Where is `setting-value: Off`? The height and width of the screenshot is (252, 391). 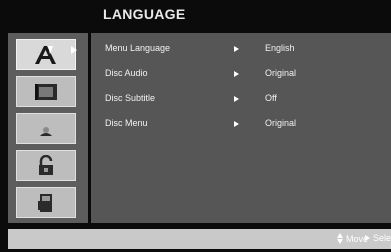 setting-value: Off is located at coordinates (271, 98).